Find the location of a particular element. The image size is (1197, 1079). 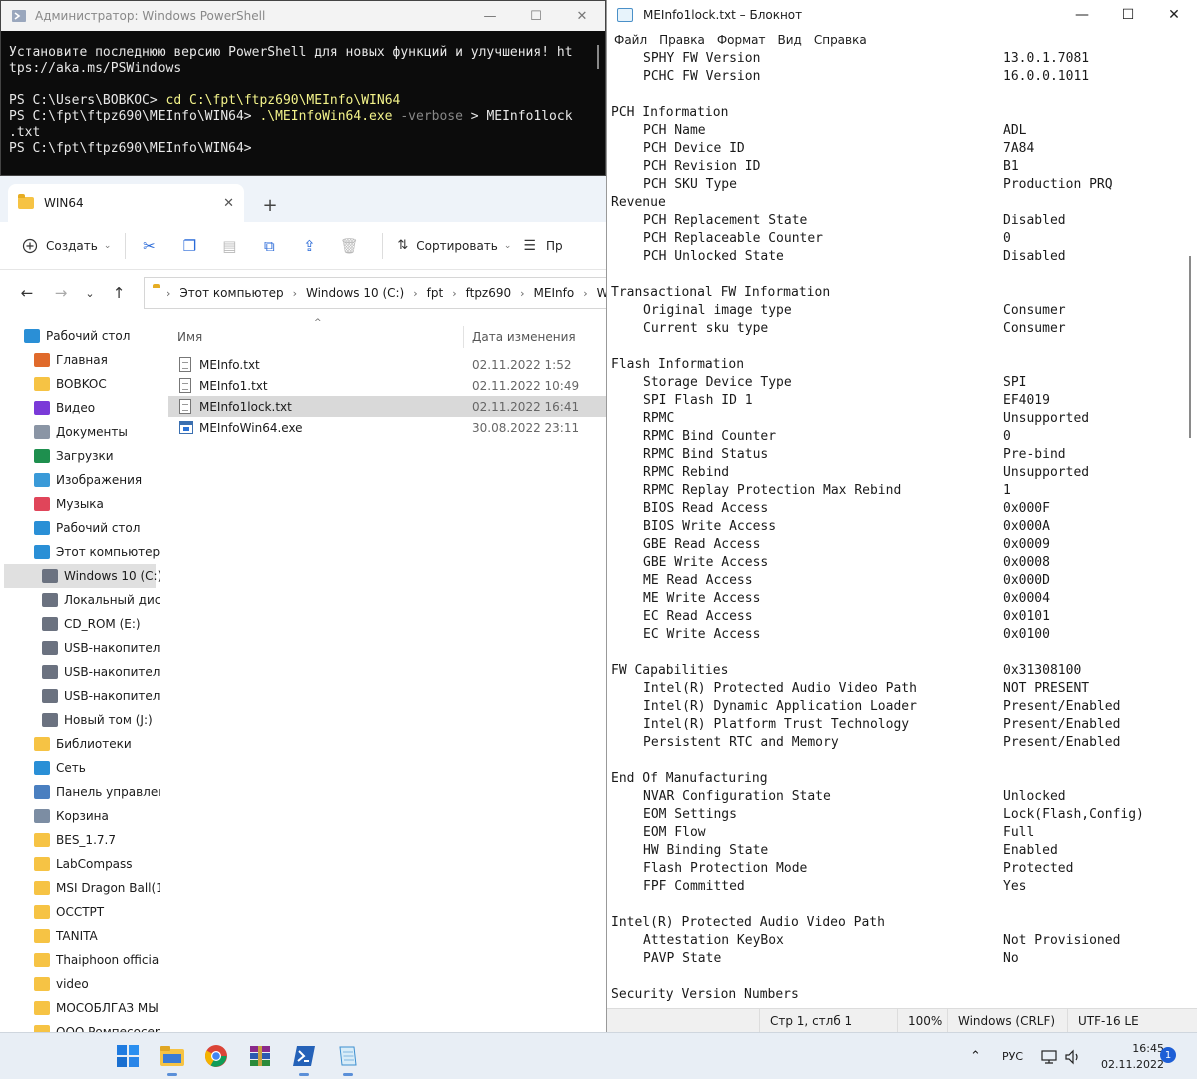

taskbar-notepad is located at coordinates (348, 1058).